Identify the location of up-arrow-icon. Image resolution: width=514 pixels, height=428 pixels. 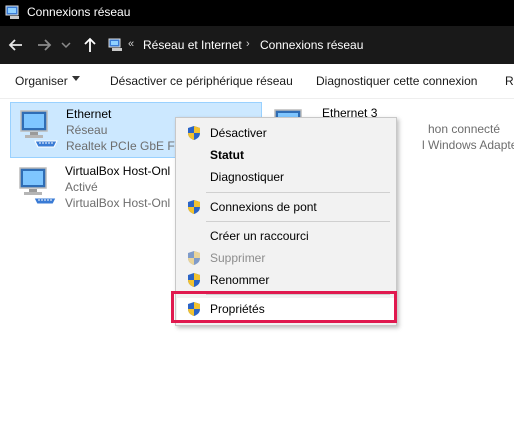
(90, 45).